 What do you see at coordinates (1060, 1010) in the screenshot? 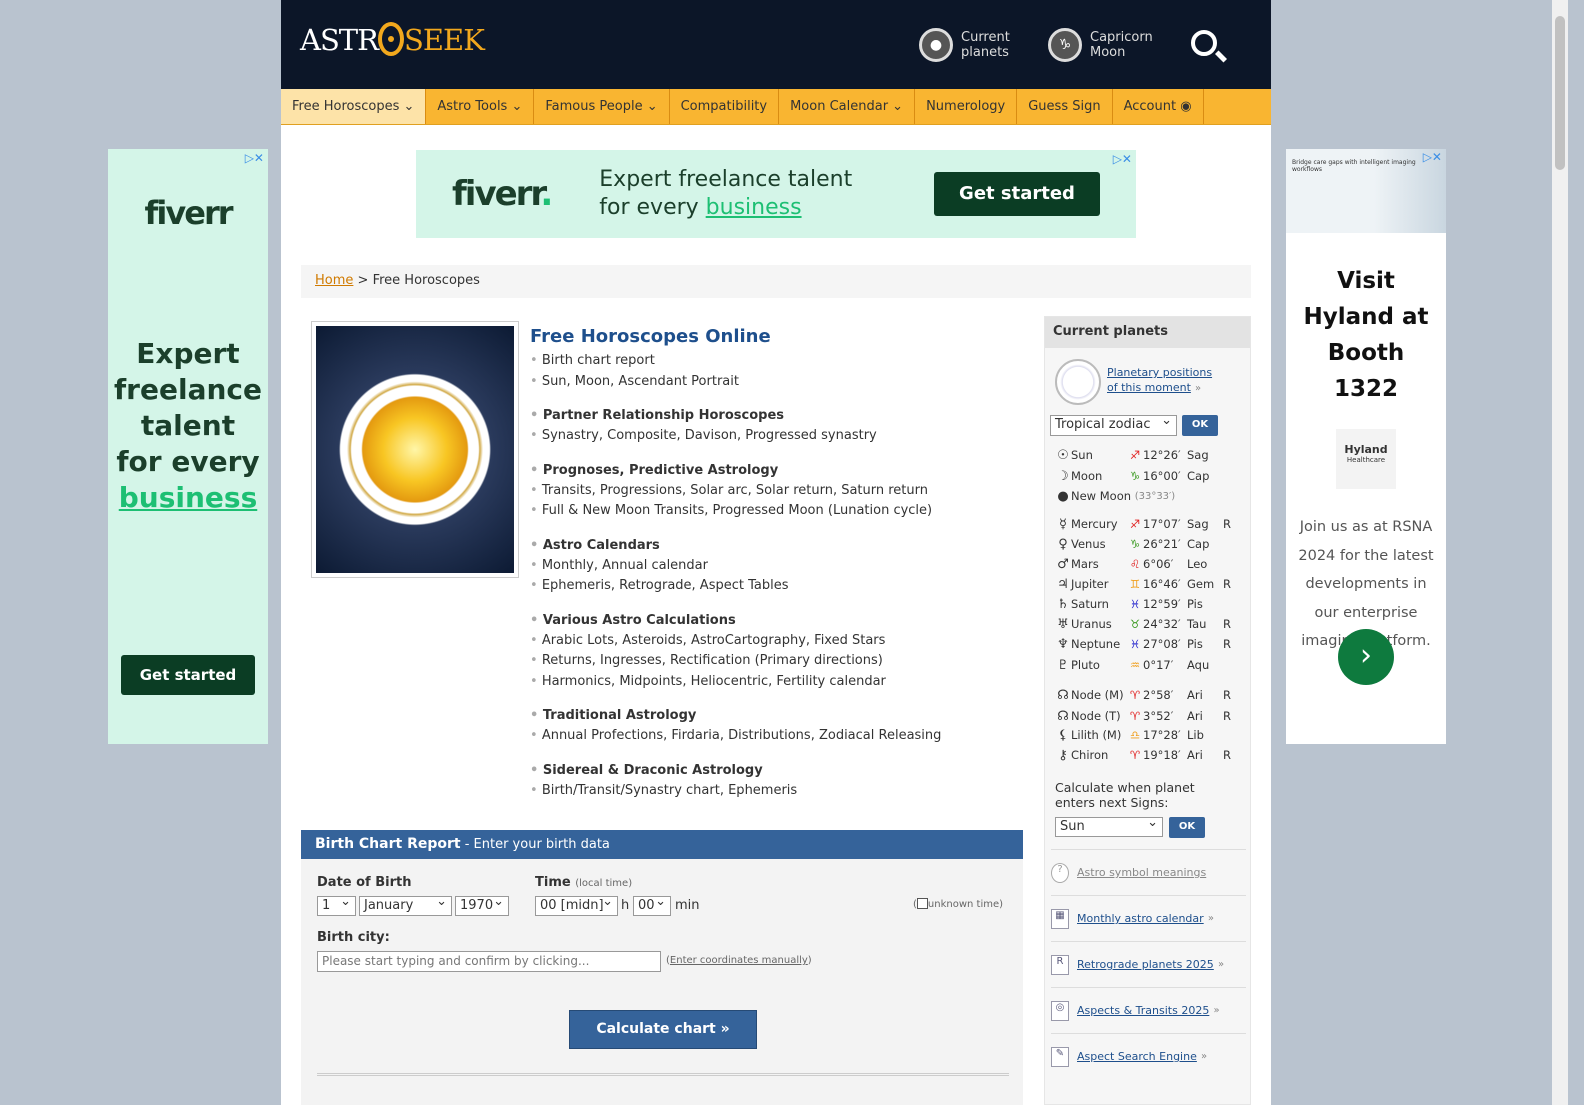
I see `sidebar-link-icon: ◎` at bounding box center [1060, 1010].